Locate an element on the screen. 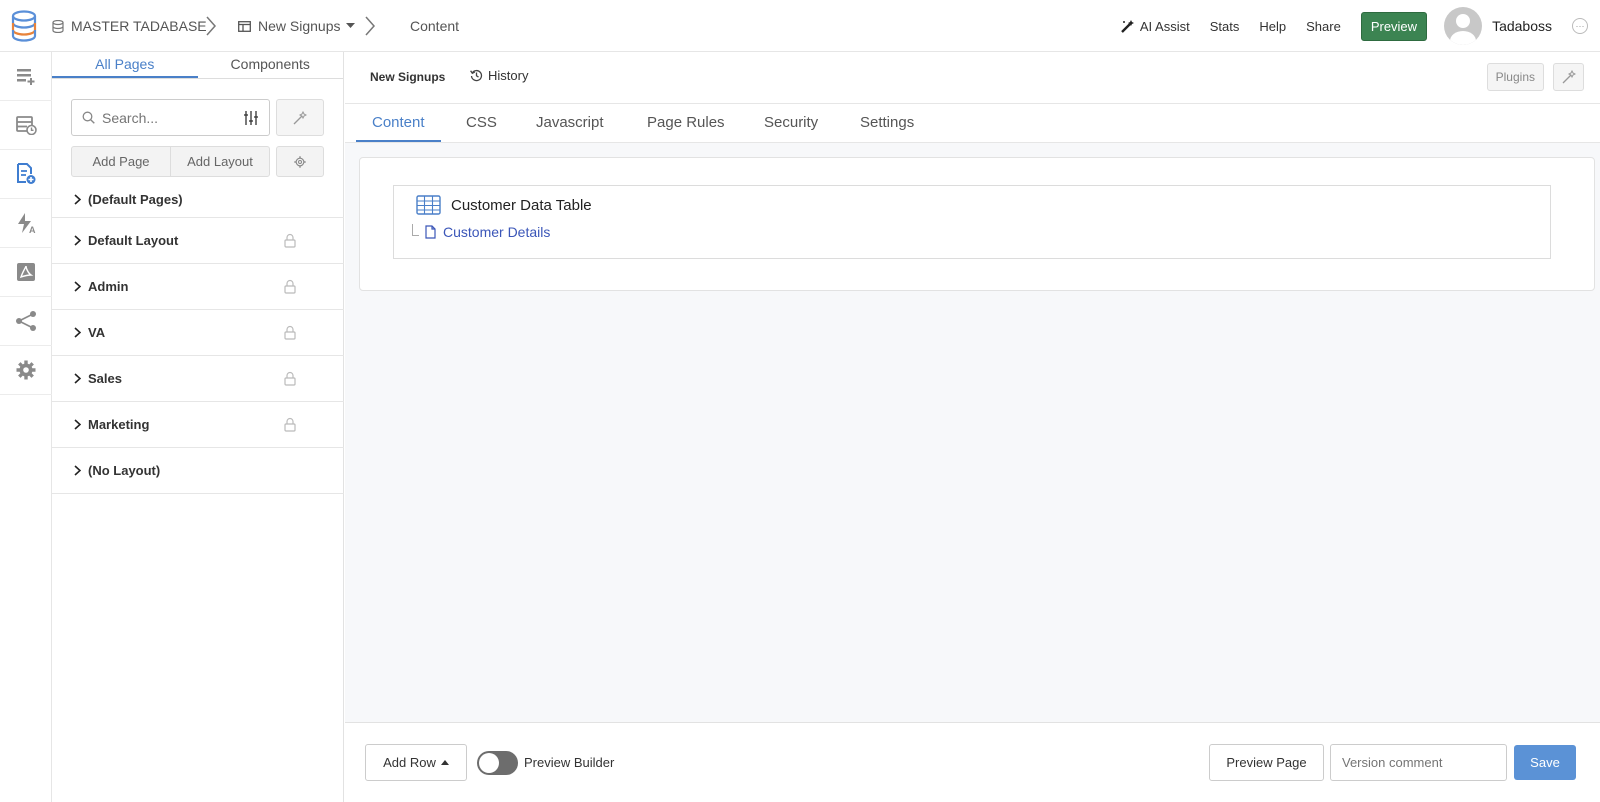  tab-page-rules: Page Rules is located at coordinates (686, 123).